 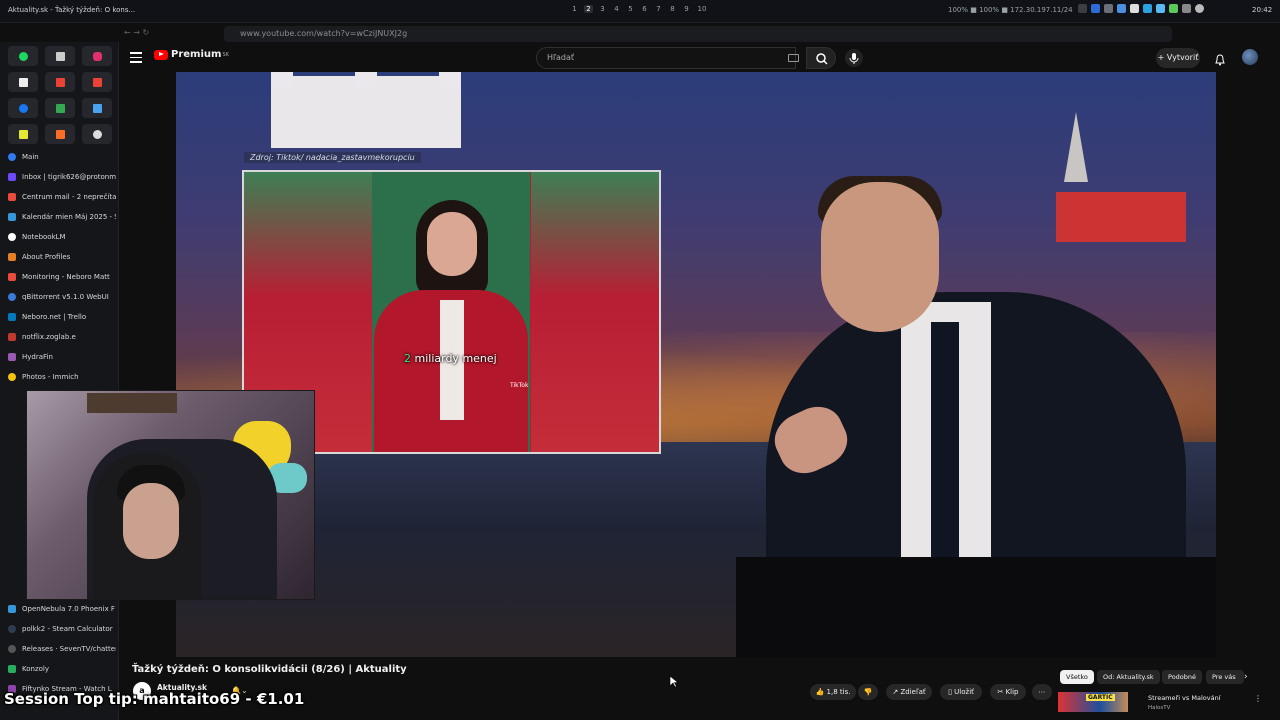 I want to click on voice-search-button, so click(x=854, y=58).